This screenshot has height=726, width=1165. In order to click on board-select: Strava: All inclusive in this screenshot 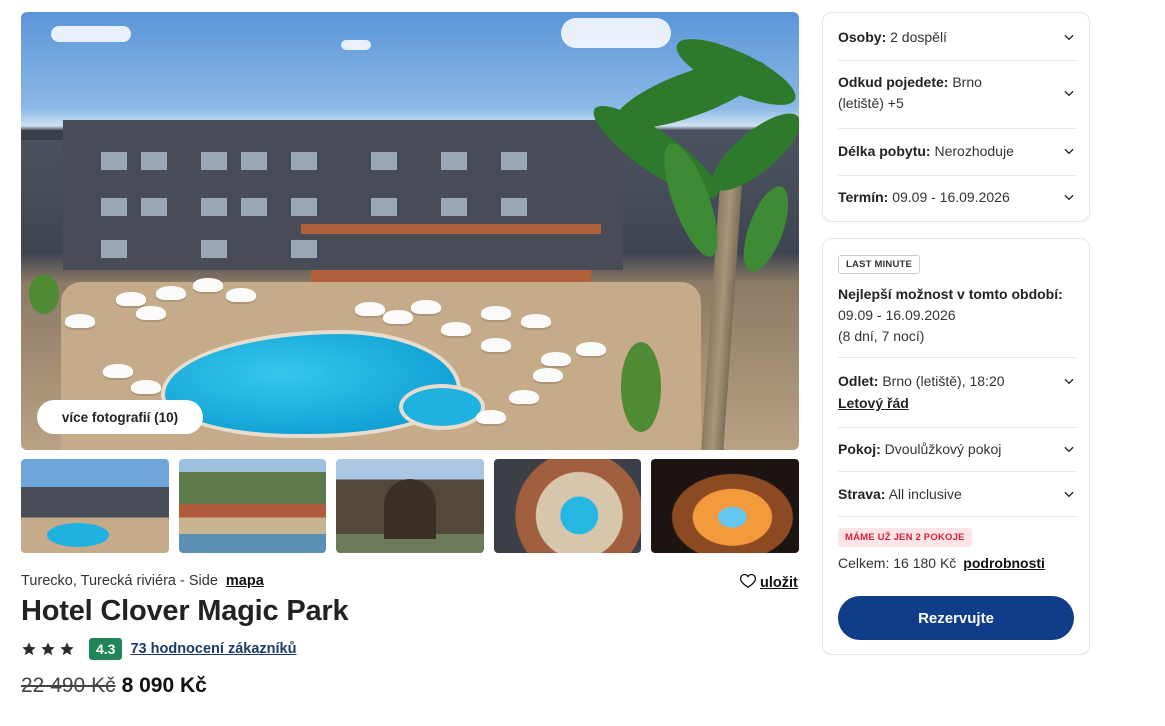, I will do `click(957, 494)`.